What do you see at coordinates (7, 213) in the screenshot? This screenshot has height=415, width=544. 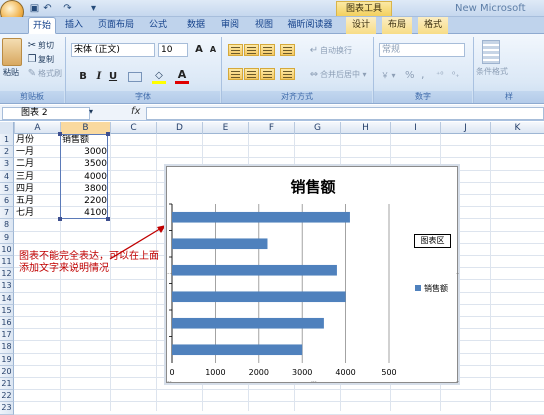 I see `row-header: 7` at bounding box center [7, 213].